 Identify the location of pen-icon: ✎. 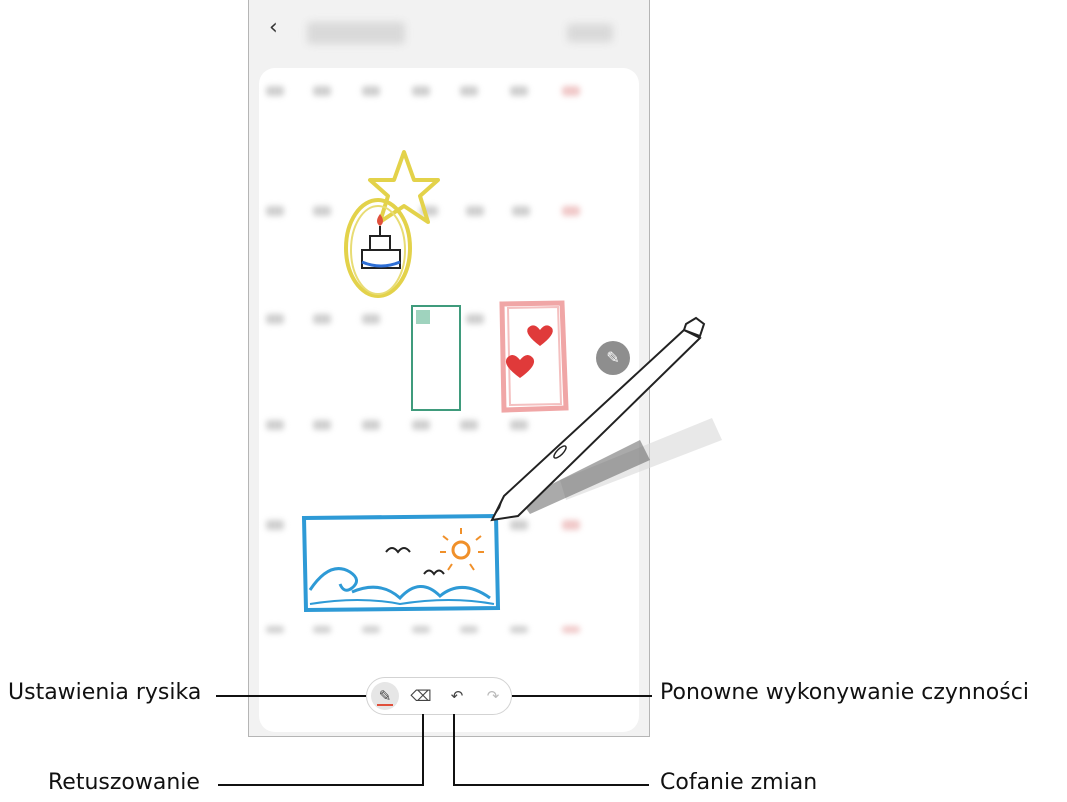
(385, 696).